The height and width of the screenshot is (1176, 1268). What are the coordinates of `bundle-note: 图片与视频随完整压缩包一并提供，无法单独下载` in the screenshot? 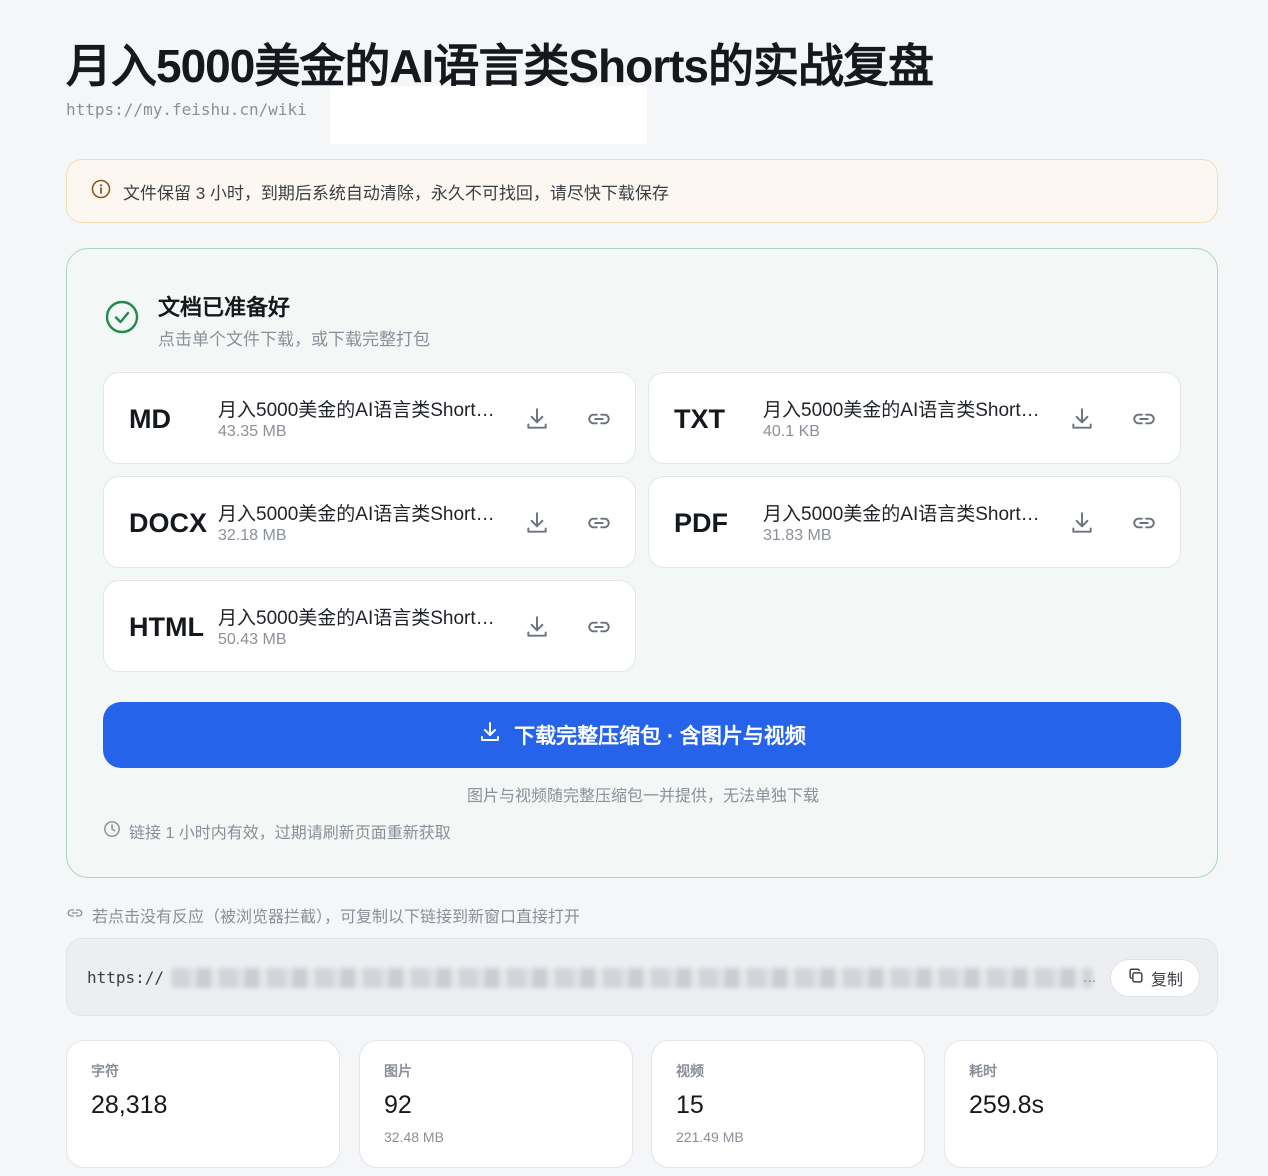 It's located at (642, 796).